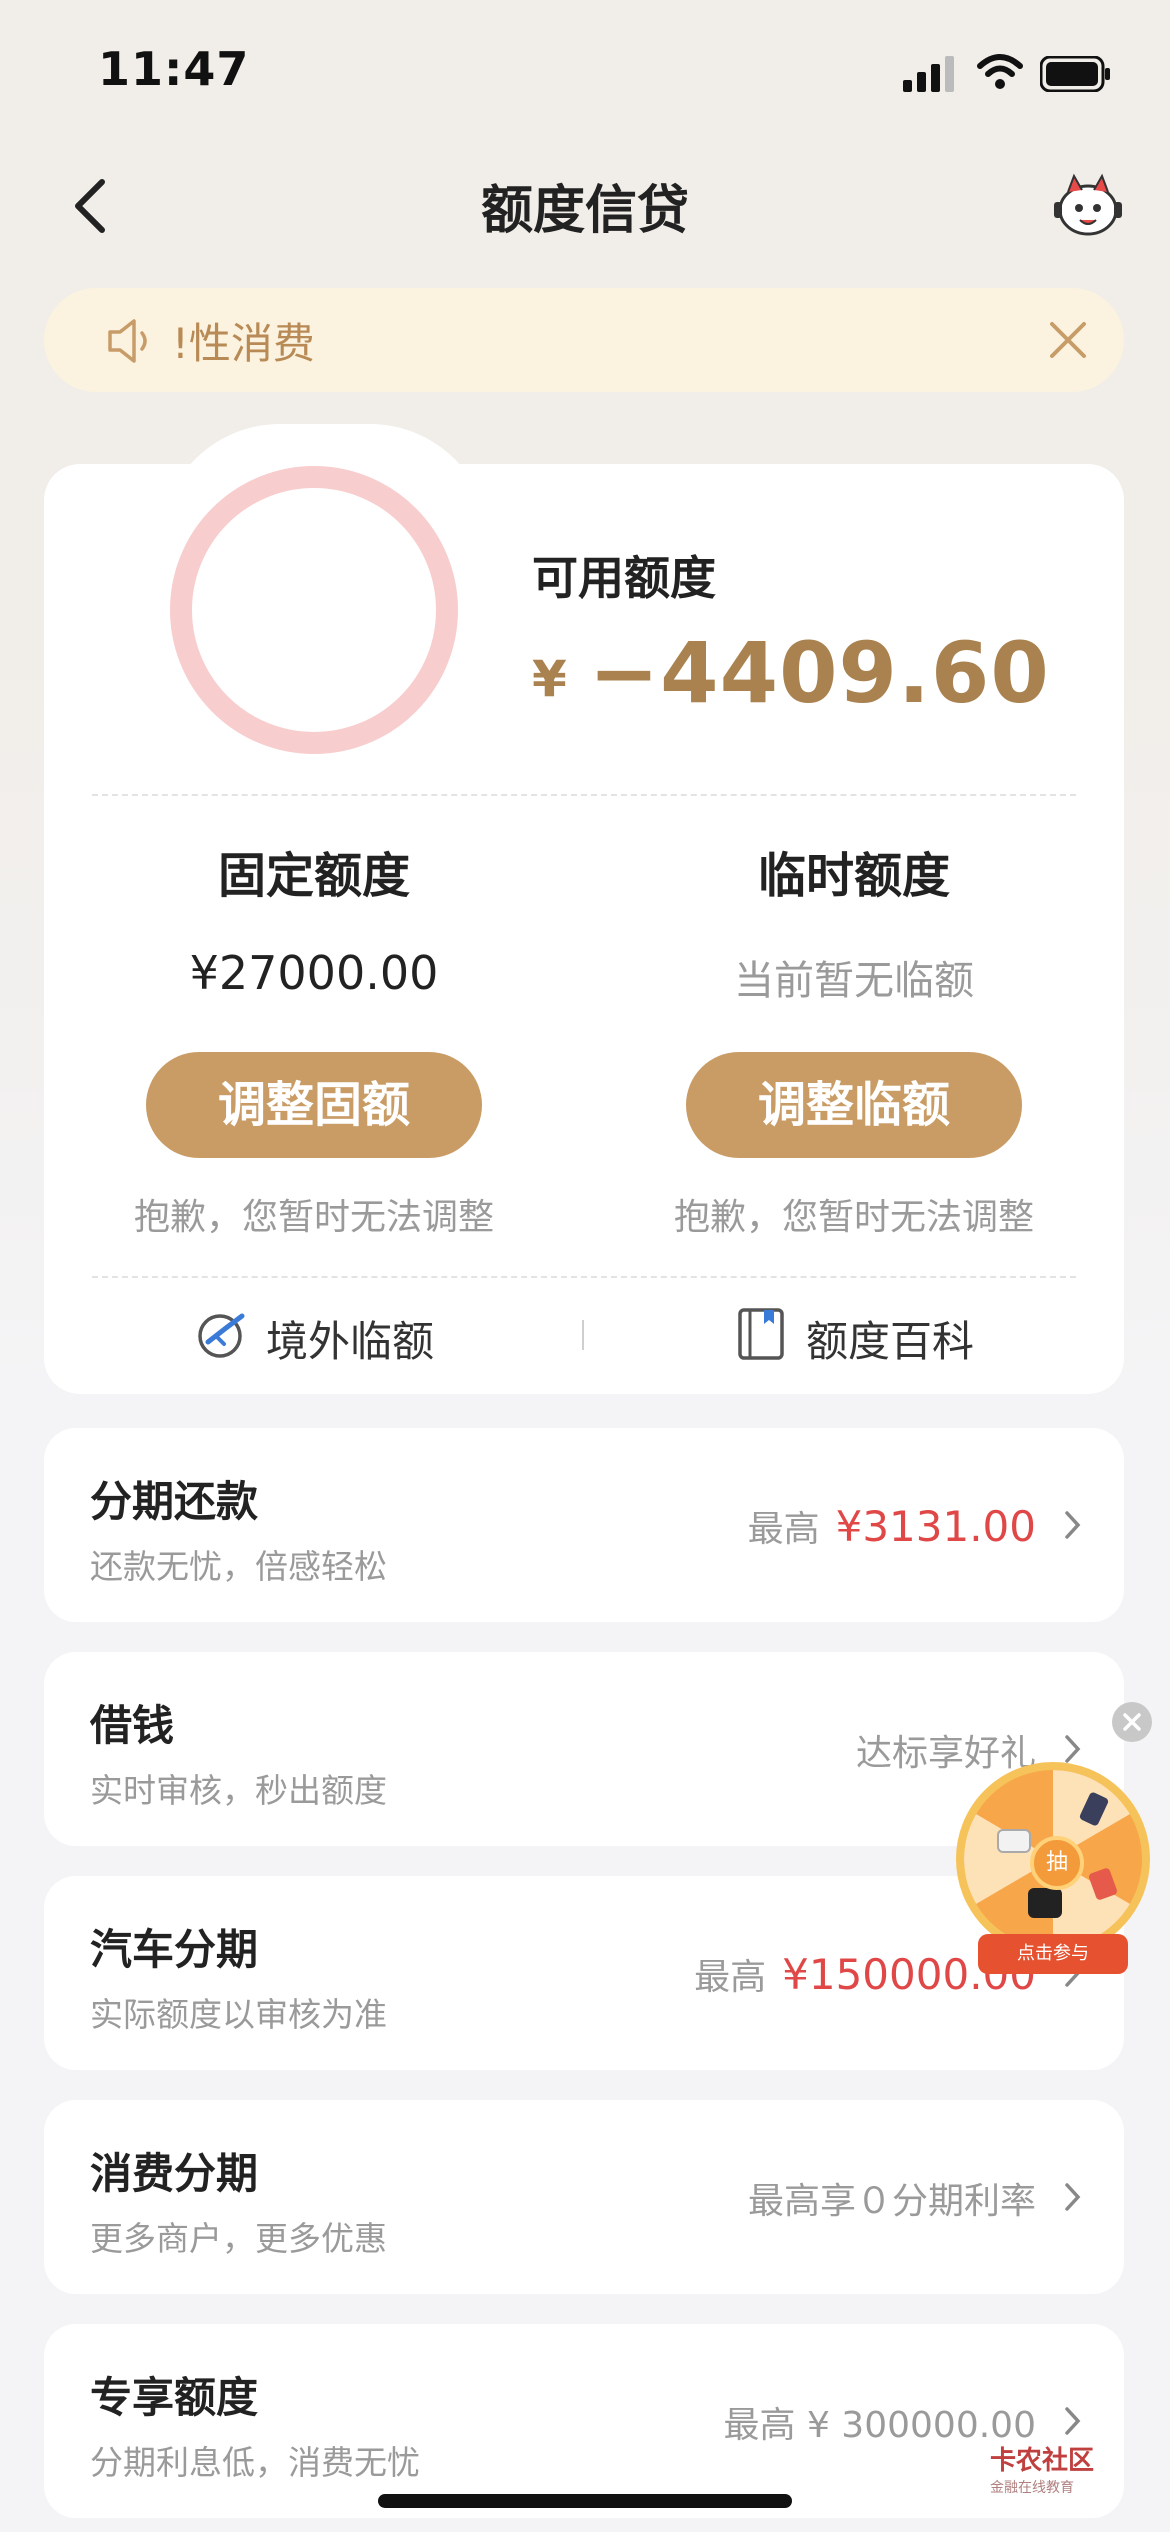  Describe the element at coordinates (584, 211) in the screenshot. I see `page-title: 额度信贷` at that location.